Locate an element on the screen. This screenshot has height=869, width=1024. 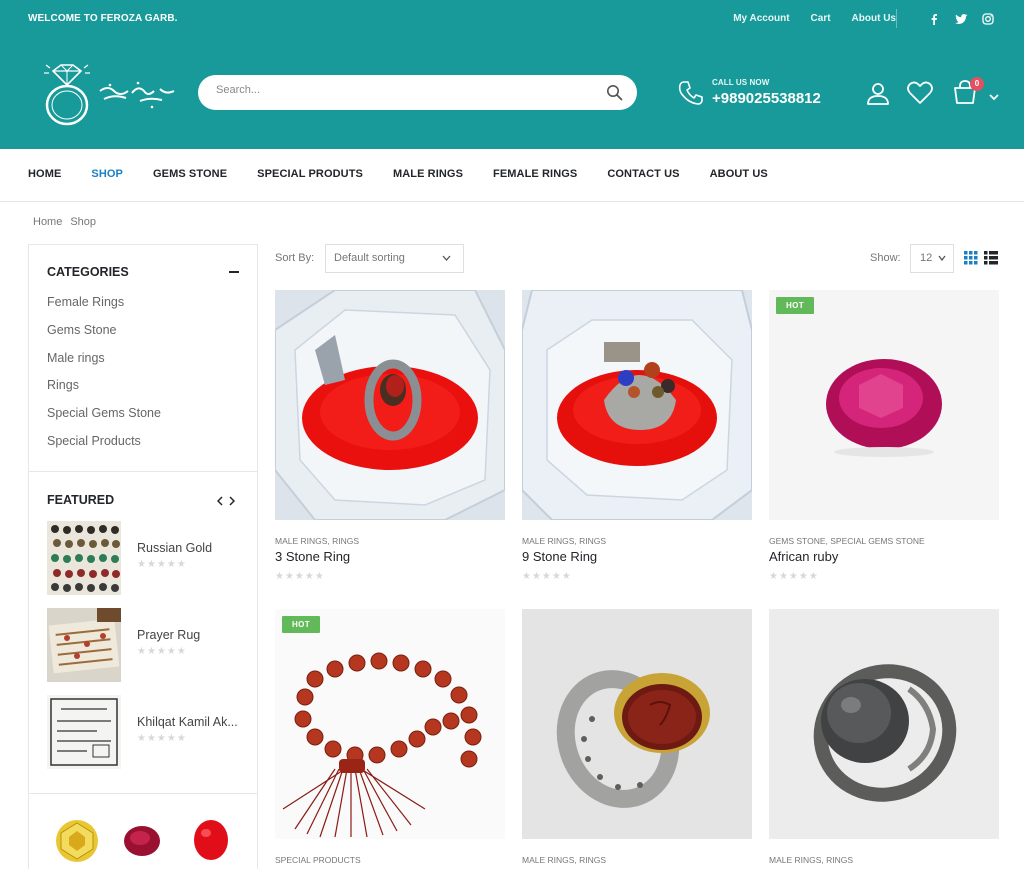
product-name: 9 Stone Ring is located at coordinates (559, 556).